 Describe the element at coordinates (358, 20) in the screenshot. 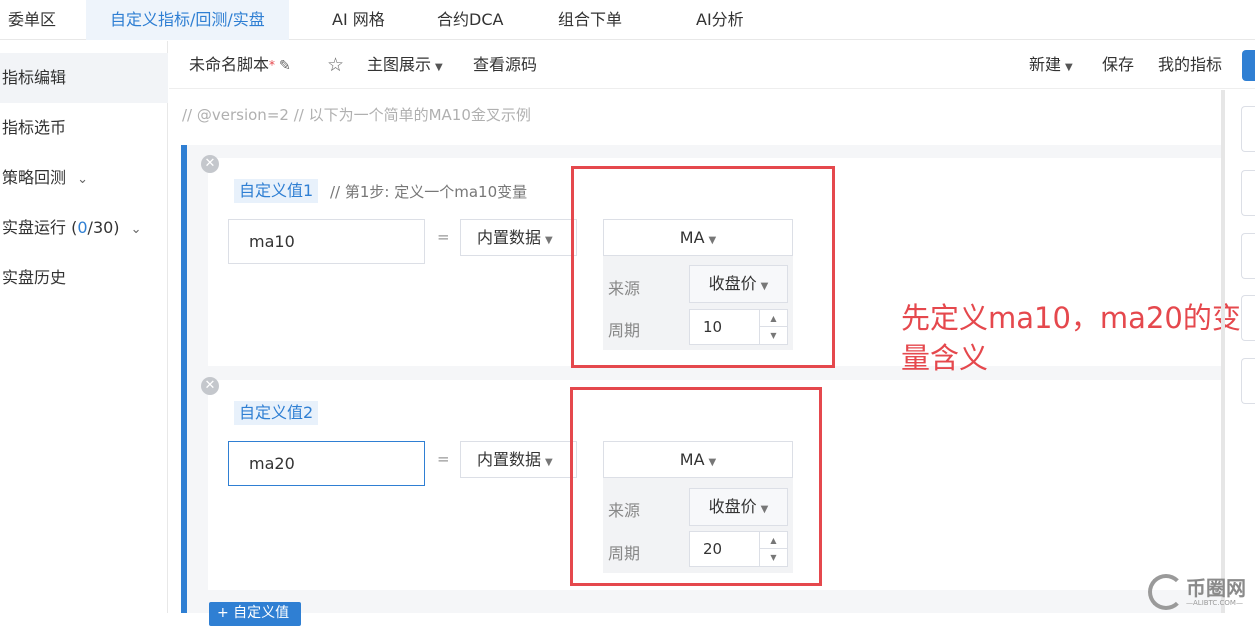

I see `tab-ai-grid: AI 网格` at that location.